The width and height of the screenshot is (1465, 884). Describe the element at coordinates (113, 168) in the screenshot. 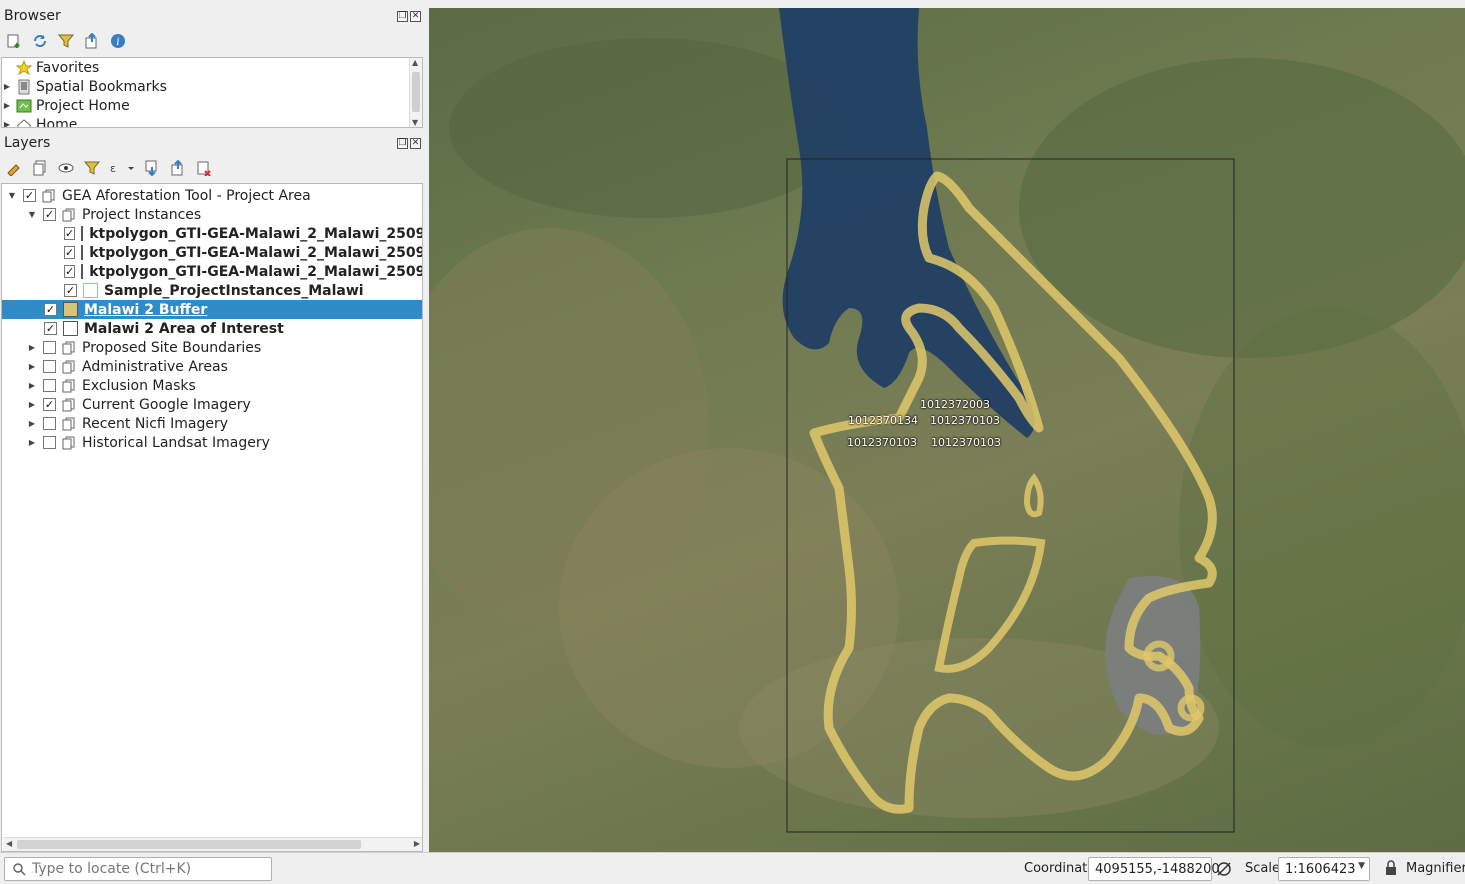

I see `svg-text: ε` at that location.